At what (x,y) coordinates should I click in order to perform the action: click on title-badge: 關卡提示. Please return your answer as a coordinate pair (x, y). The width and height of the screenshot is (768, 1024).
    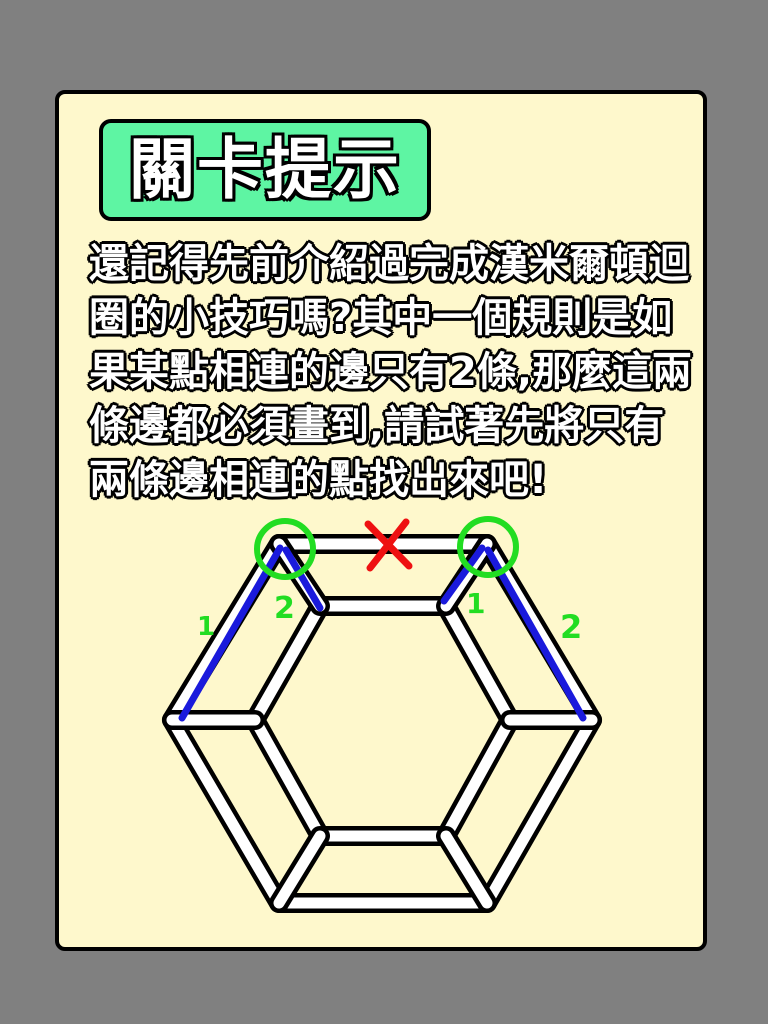
    Looking at the image, I should click on (265, 170).